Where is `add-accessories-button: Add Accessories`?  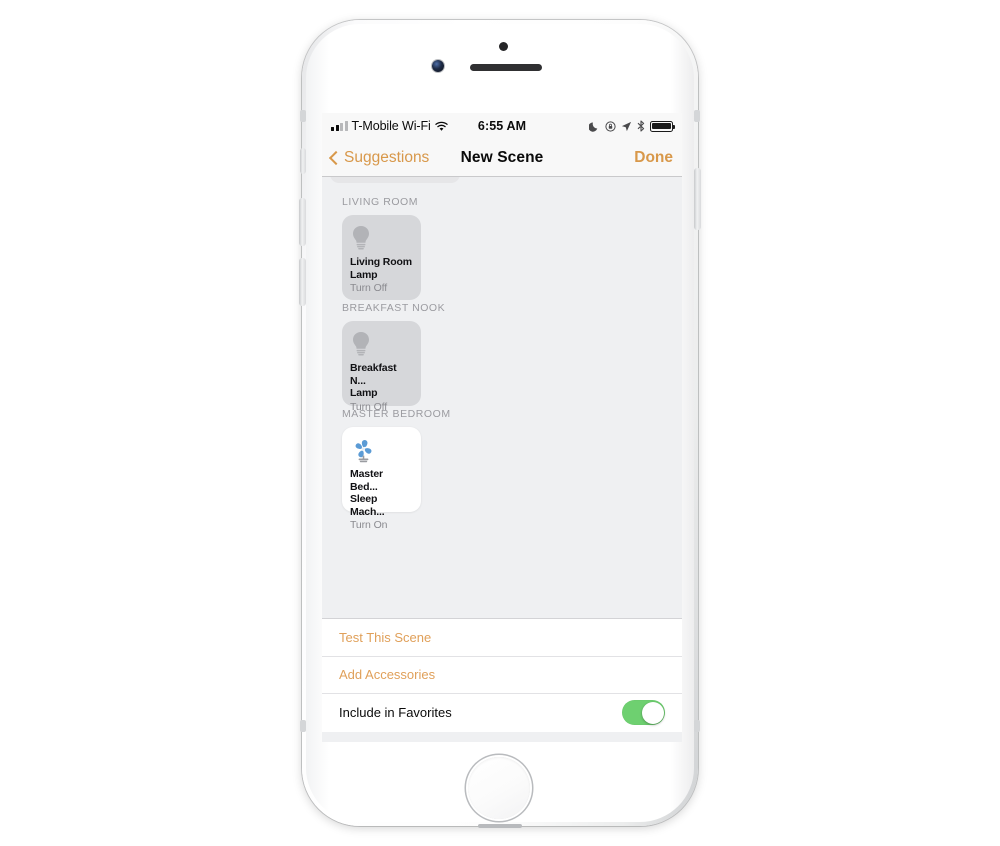
add-accessories-button: Add Accessories is located at coordinates (502, 675).